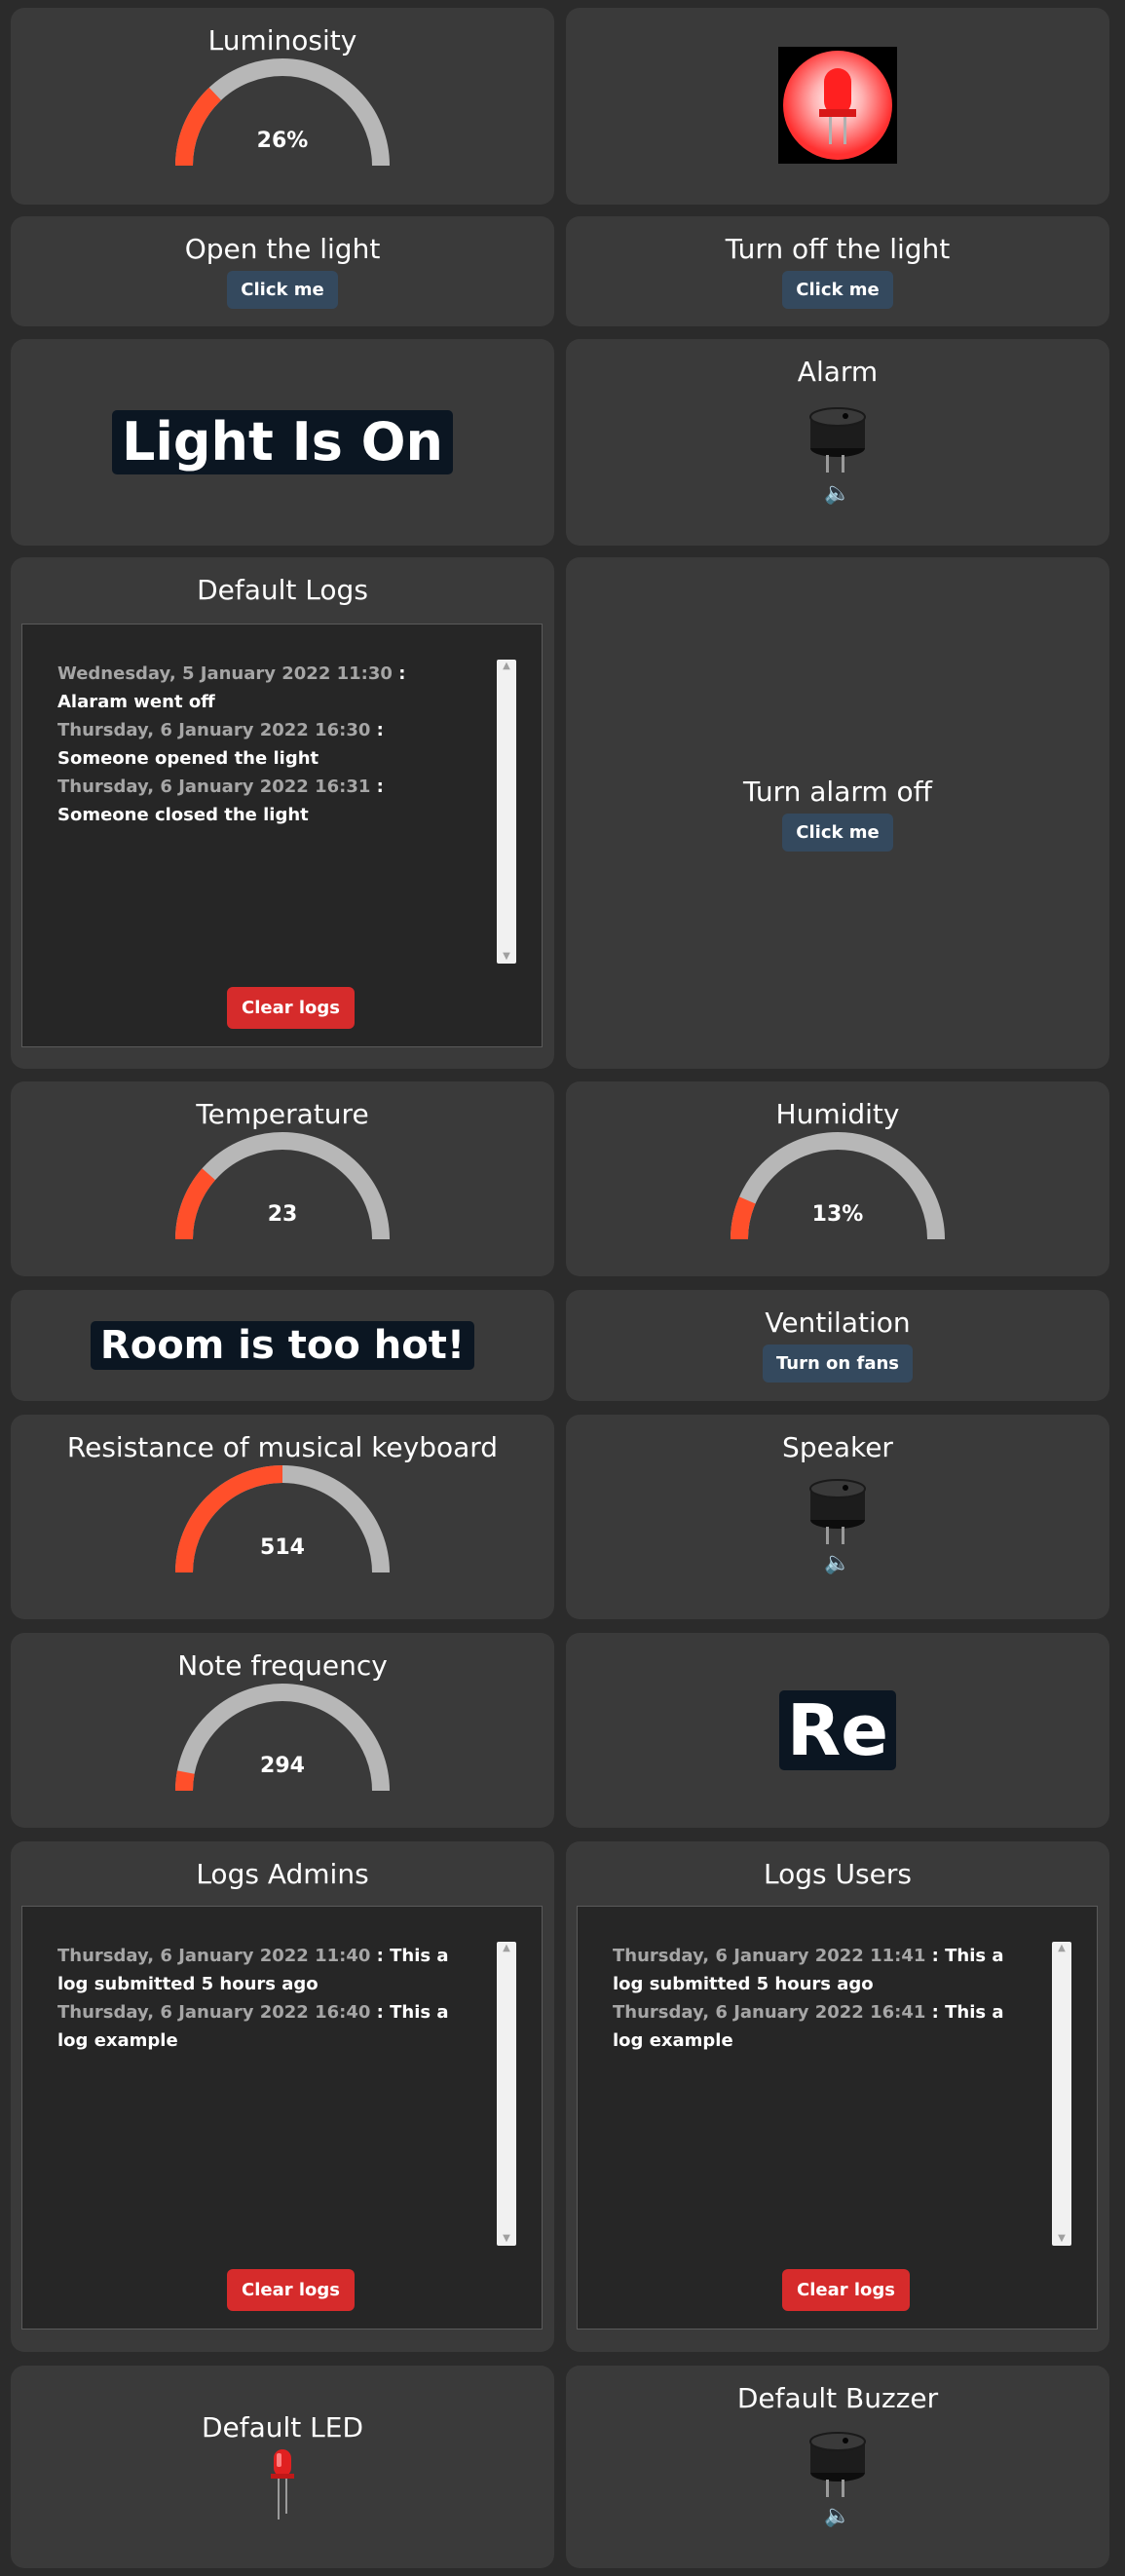 The width and height of the screenshot is (1125, 2576). What do you see at coordinates (214, 730) in the screenshot?
I see `log-date: Thursday, 6 January 2022 16:30` at bounding box center [214, 730].